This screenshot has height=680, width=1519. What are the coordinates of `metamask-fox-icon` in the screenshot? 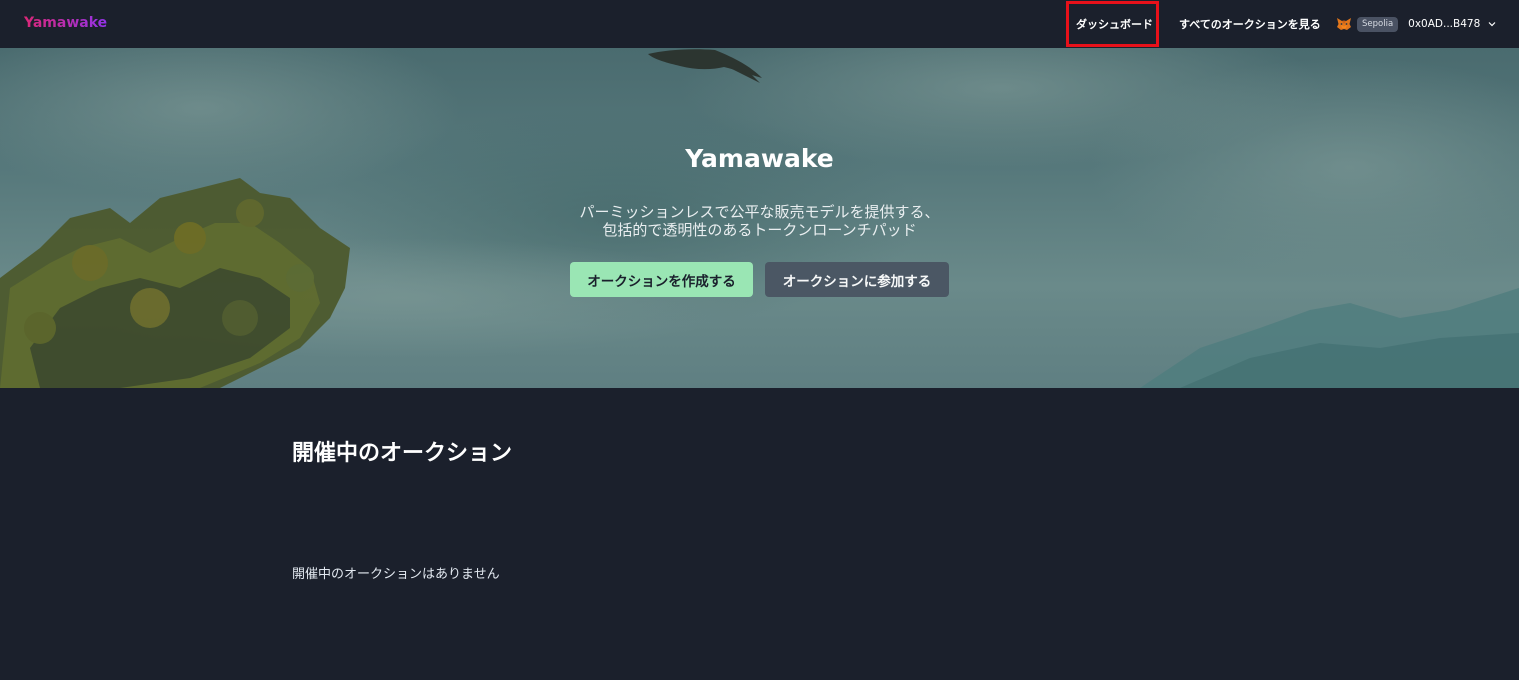 It's located at (1344, 24).